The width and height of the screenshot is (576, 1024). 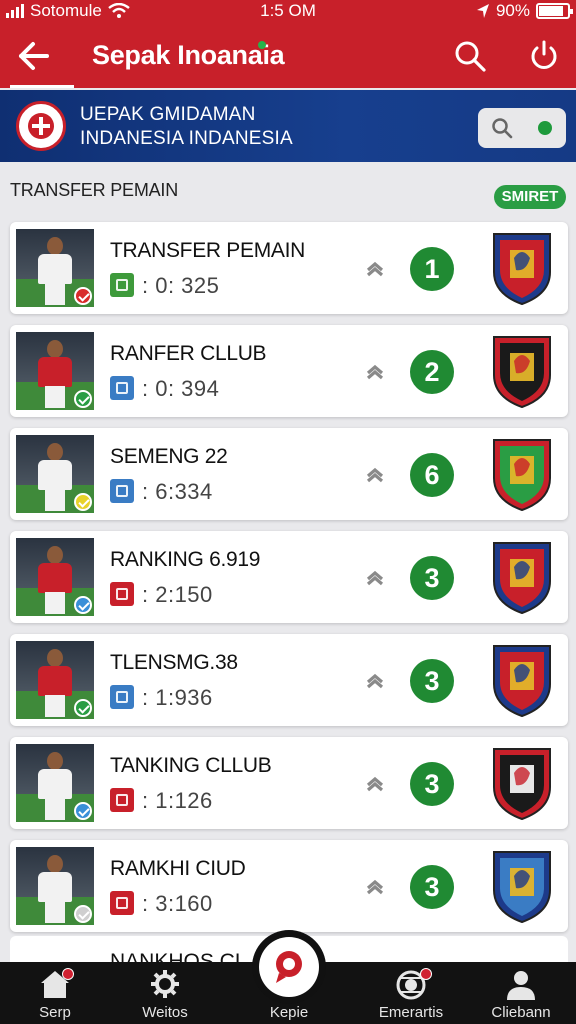 I want to click on nav-item-cliebann: Cliebann, so click(x=521, y=993).